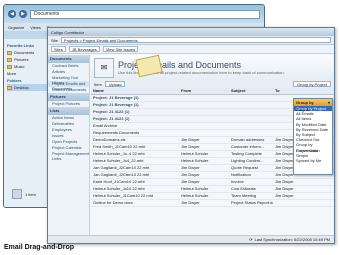 The width and height of the screenshot is (340, 255). What do you see at coordinates (191, 49) in the screenshot?
I see `app-toolbar: Sites JB Beverages View Site Issues` at bounding box center [191, 49].